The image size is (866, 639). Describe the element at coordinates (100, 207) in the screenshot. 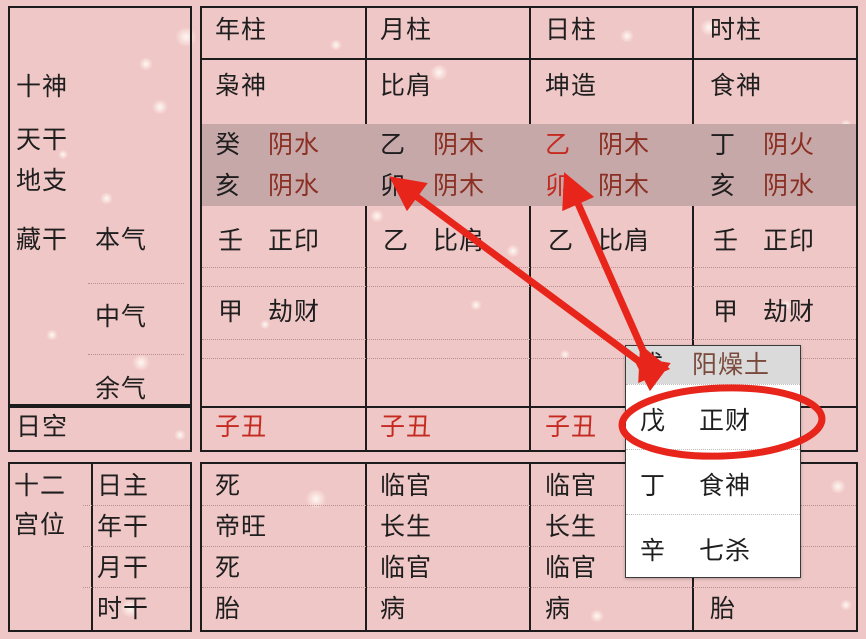

I see `left-label-table` at that location.